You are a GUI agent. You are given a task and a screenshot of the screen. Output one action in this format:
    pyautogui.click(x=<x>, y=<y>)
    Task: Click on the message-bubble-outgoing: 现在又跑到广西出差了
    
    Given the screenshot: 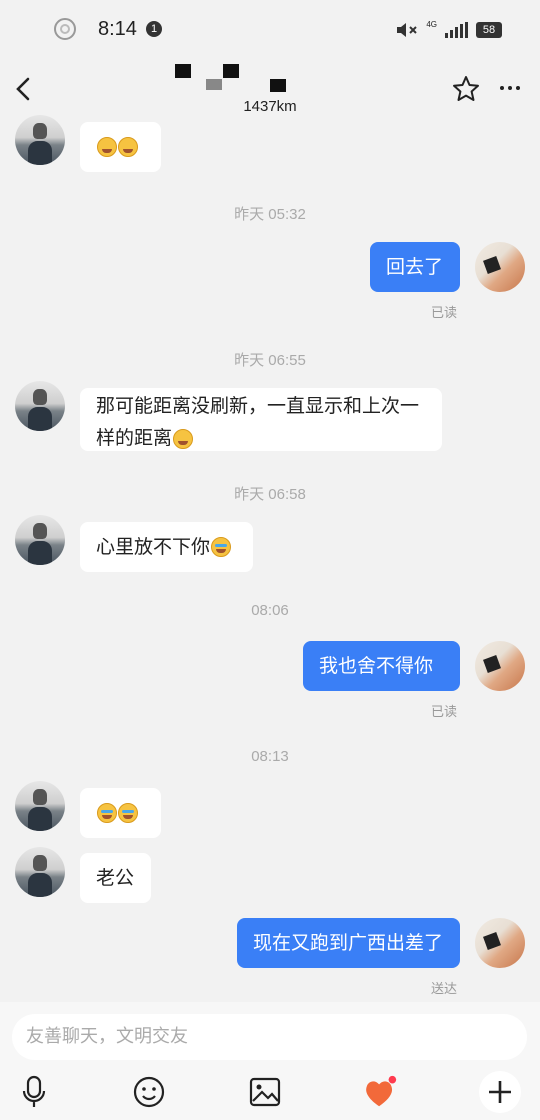 What is the action you would take?
    pyautogui.click(x=348, y=943)
    